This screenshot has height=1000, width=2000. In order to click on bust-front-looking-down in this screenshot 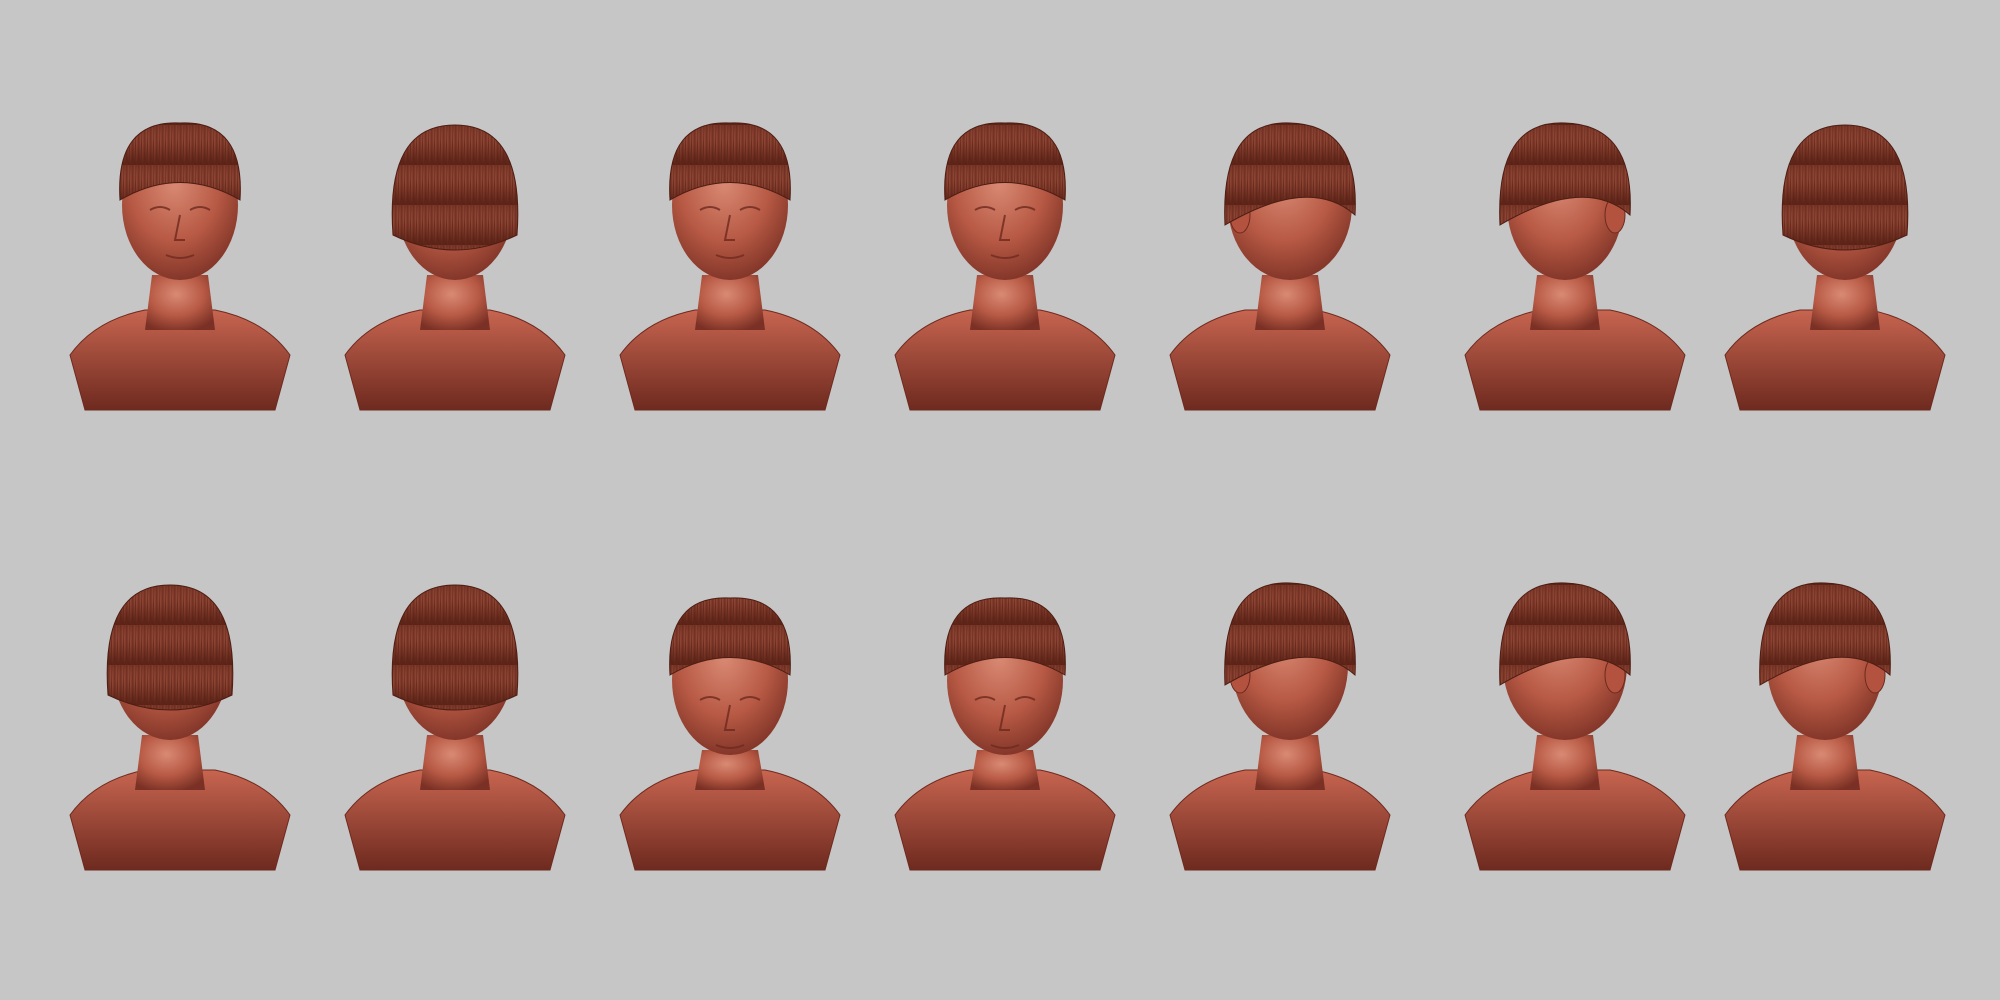, I will do `click(730, 725)`.